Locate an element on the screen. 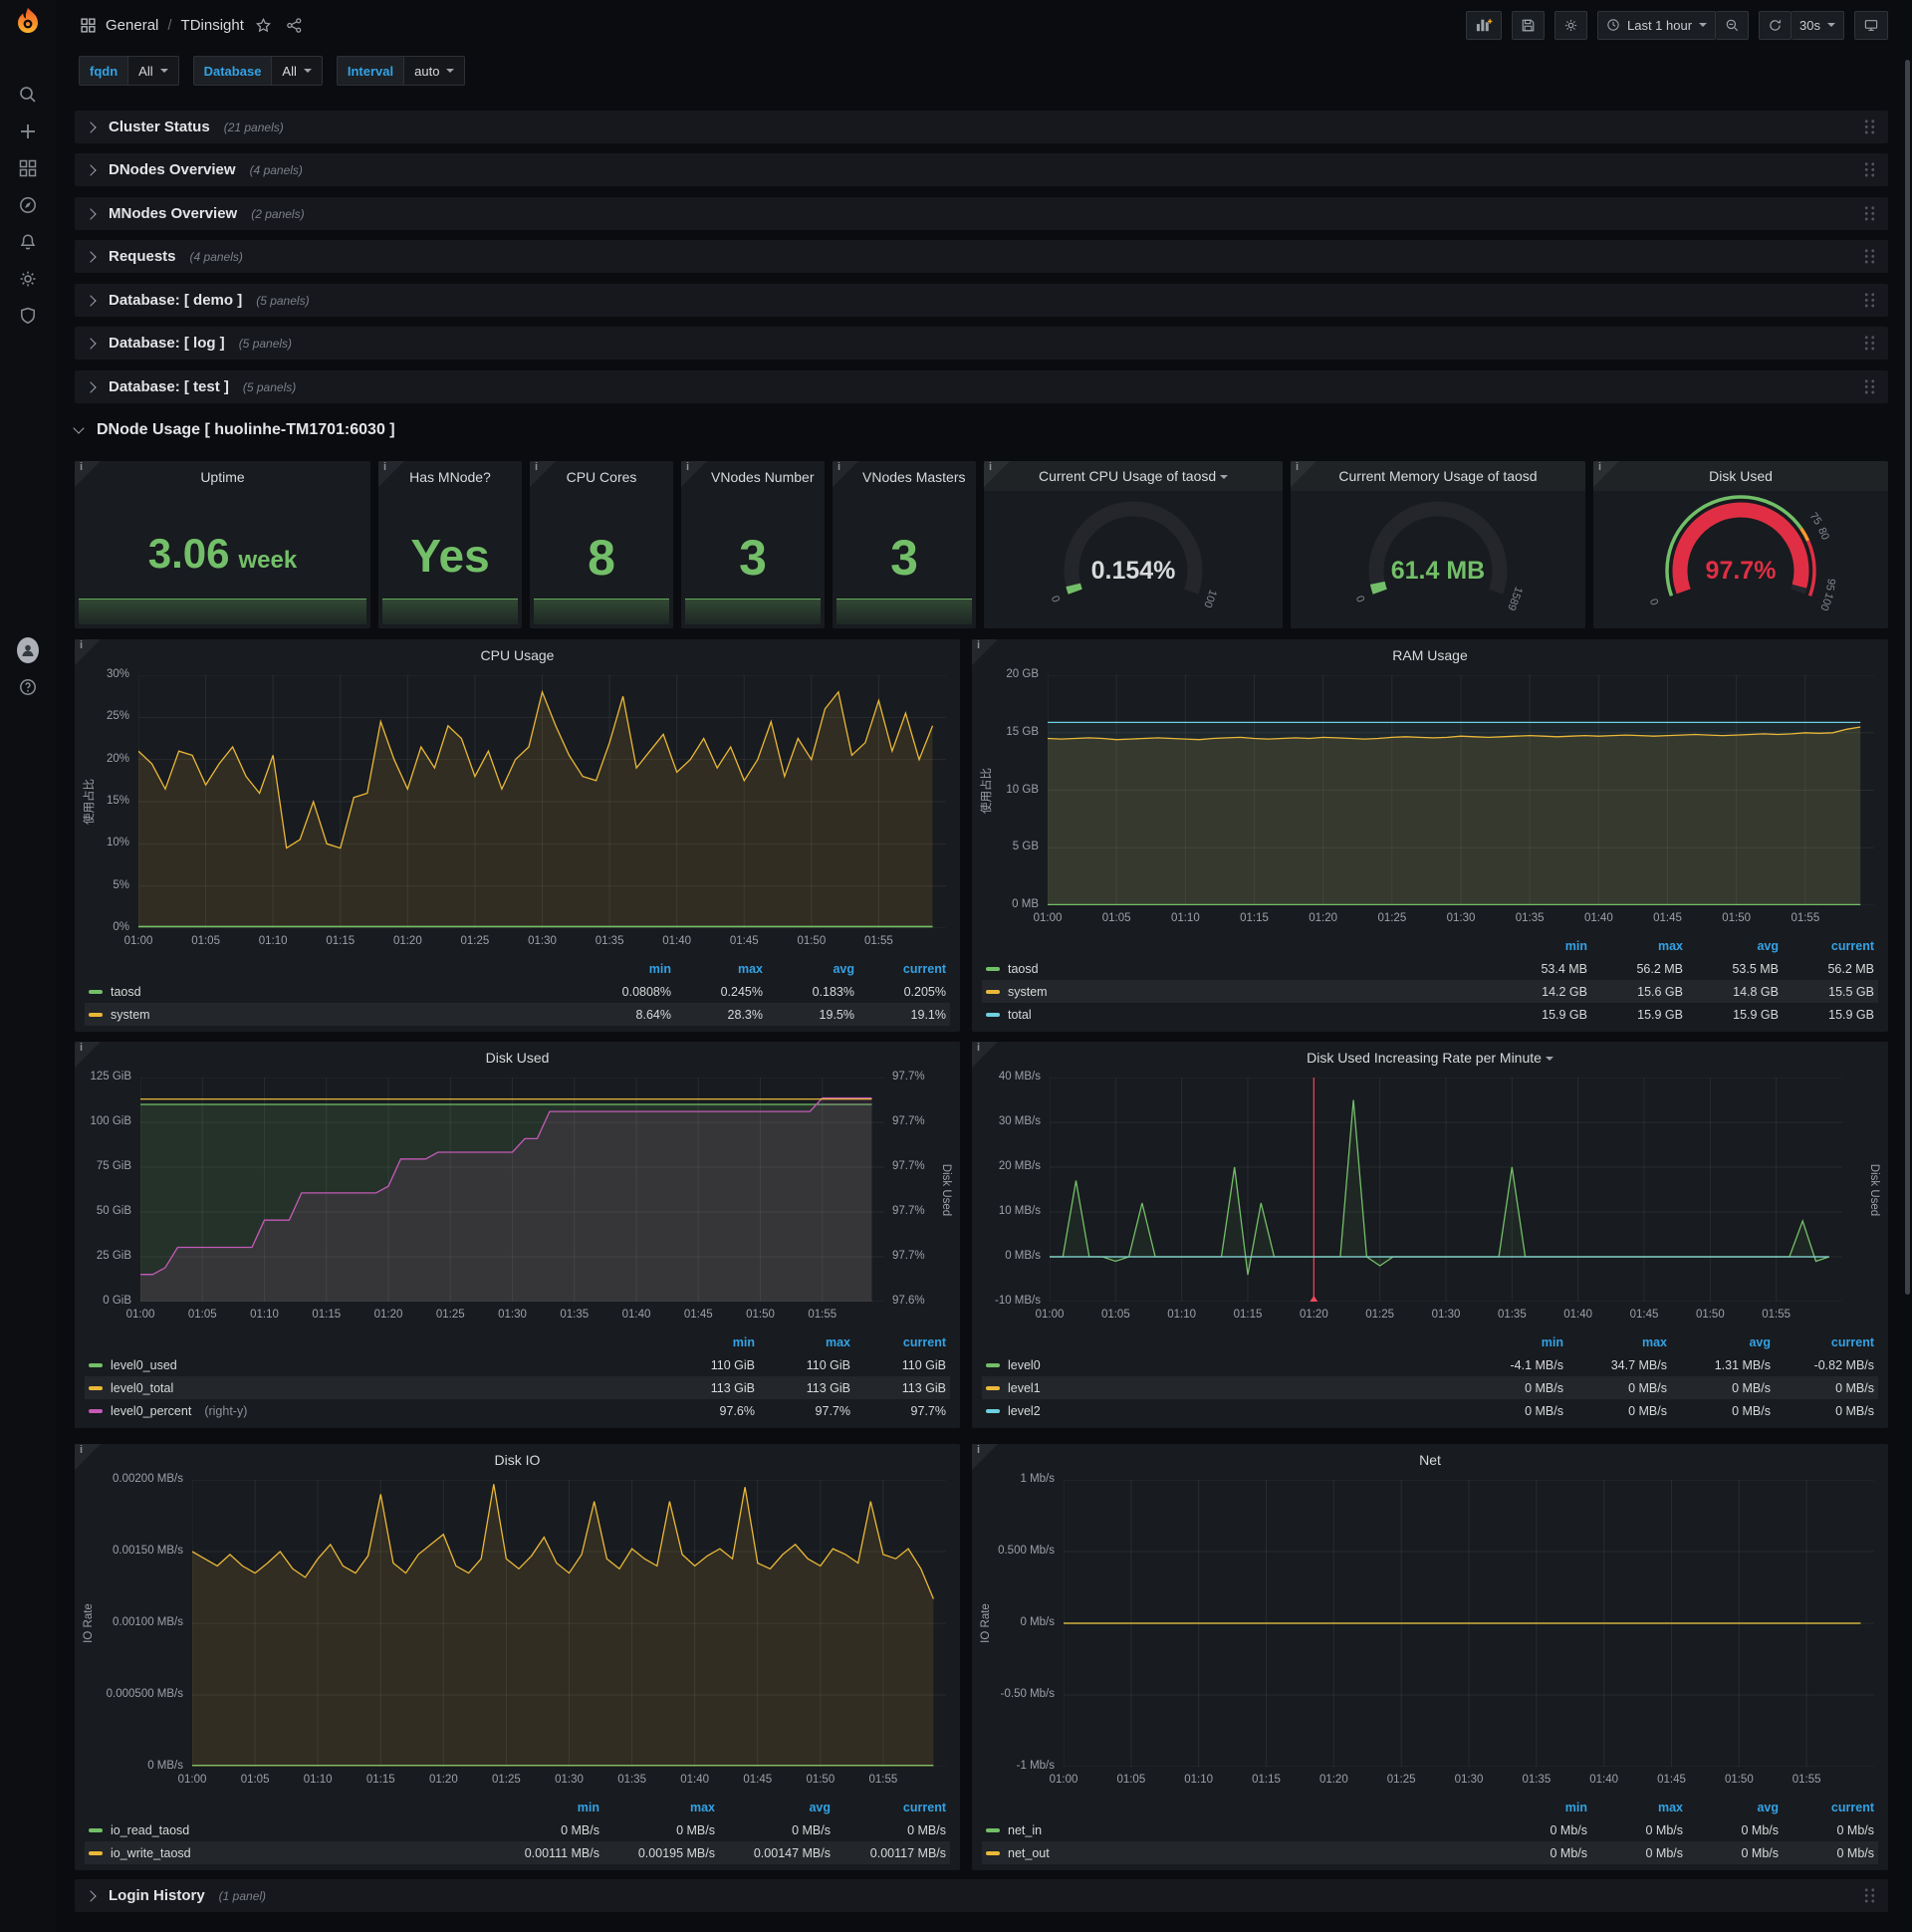 The image size is (1912, 1932). legend-series-toggle: total is located at coordinates (1239, 1015).